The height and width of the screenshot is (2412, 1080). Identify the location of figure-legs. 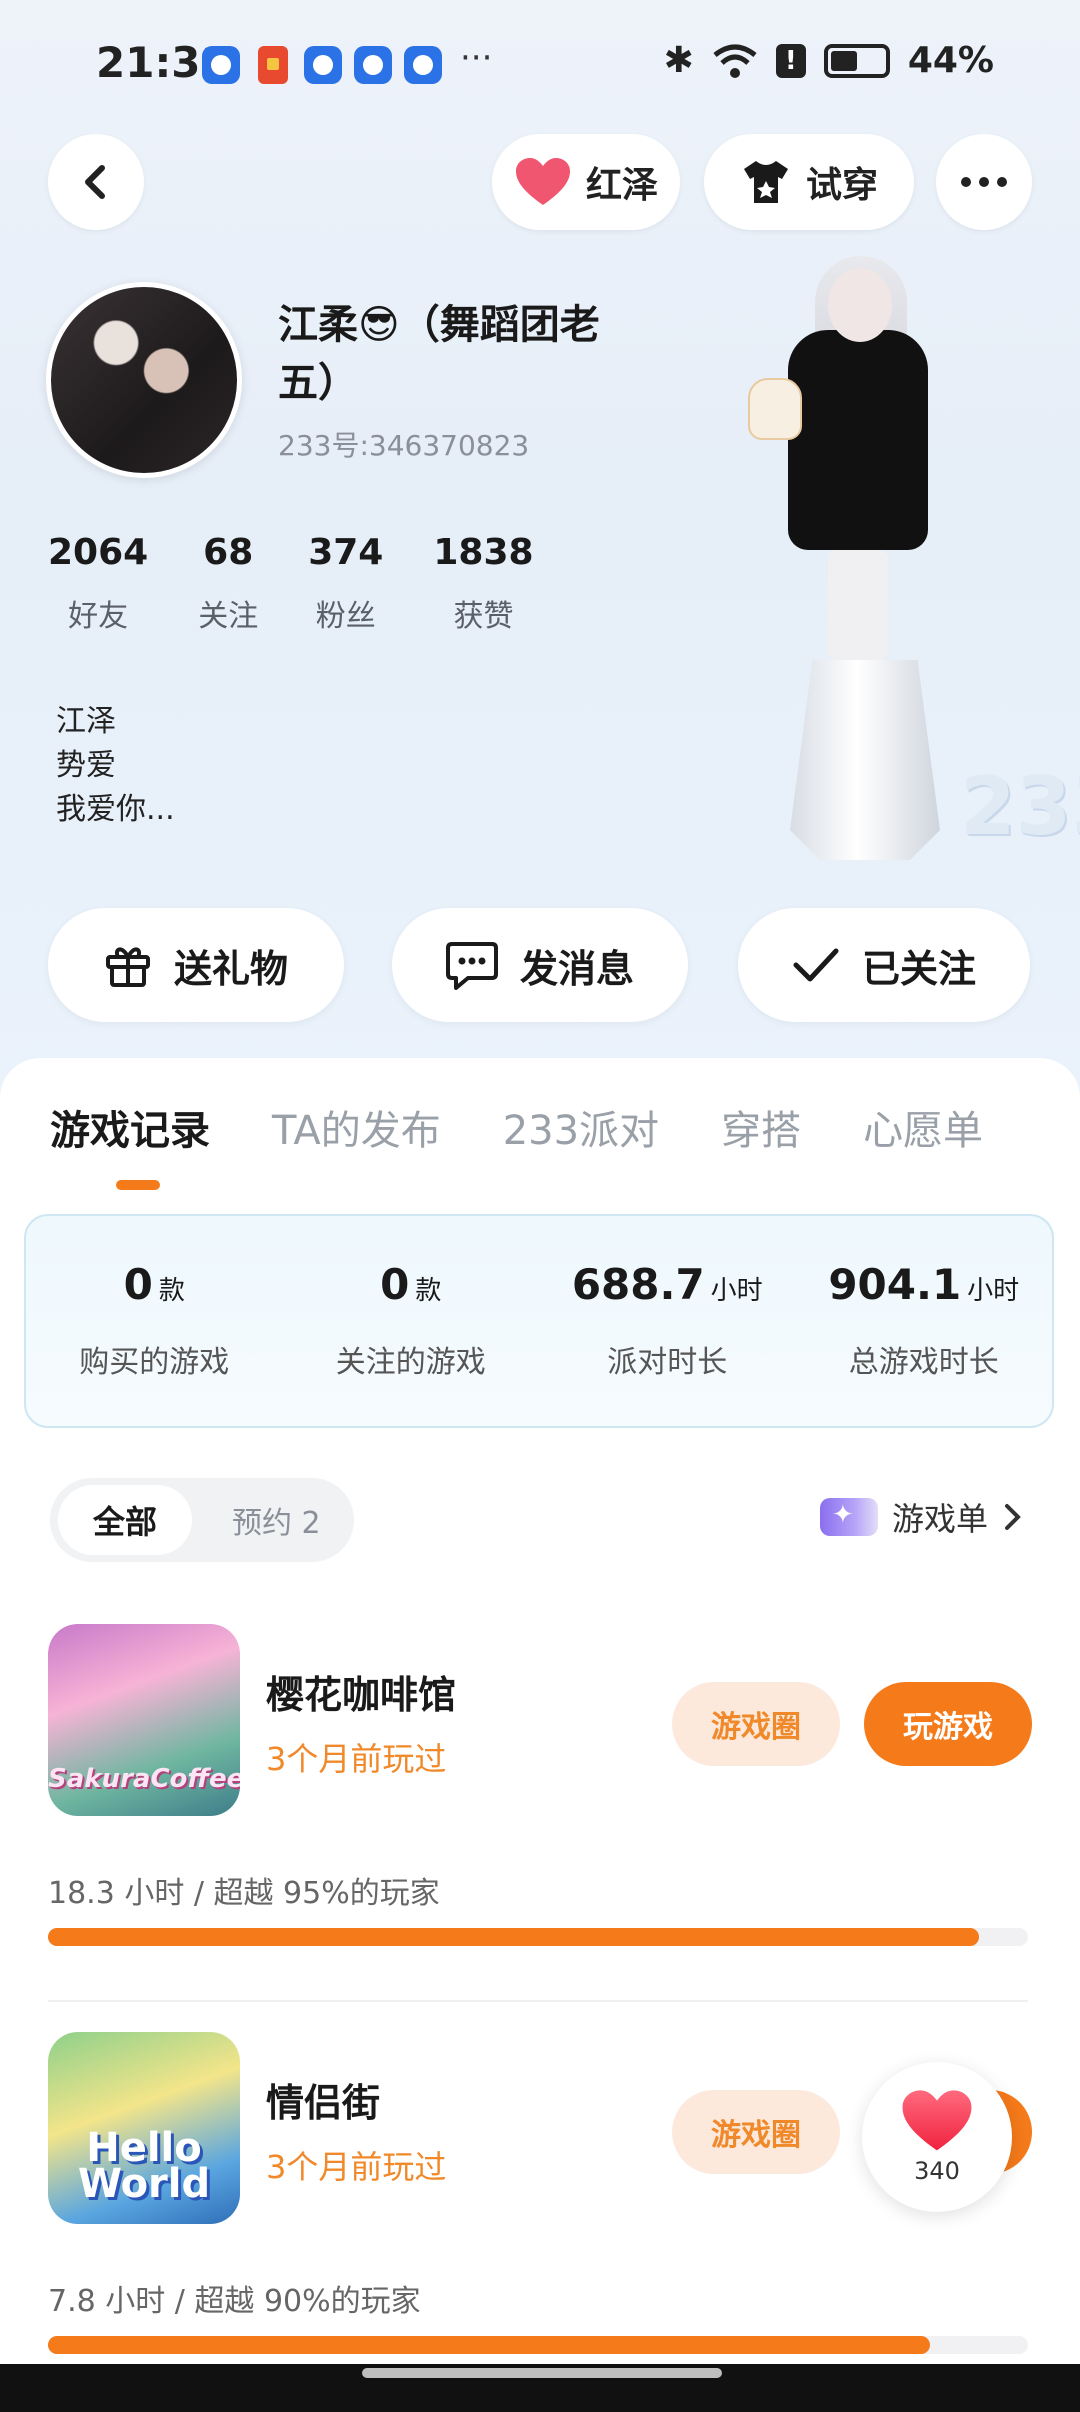
(858, 605).